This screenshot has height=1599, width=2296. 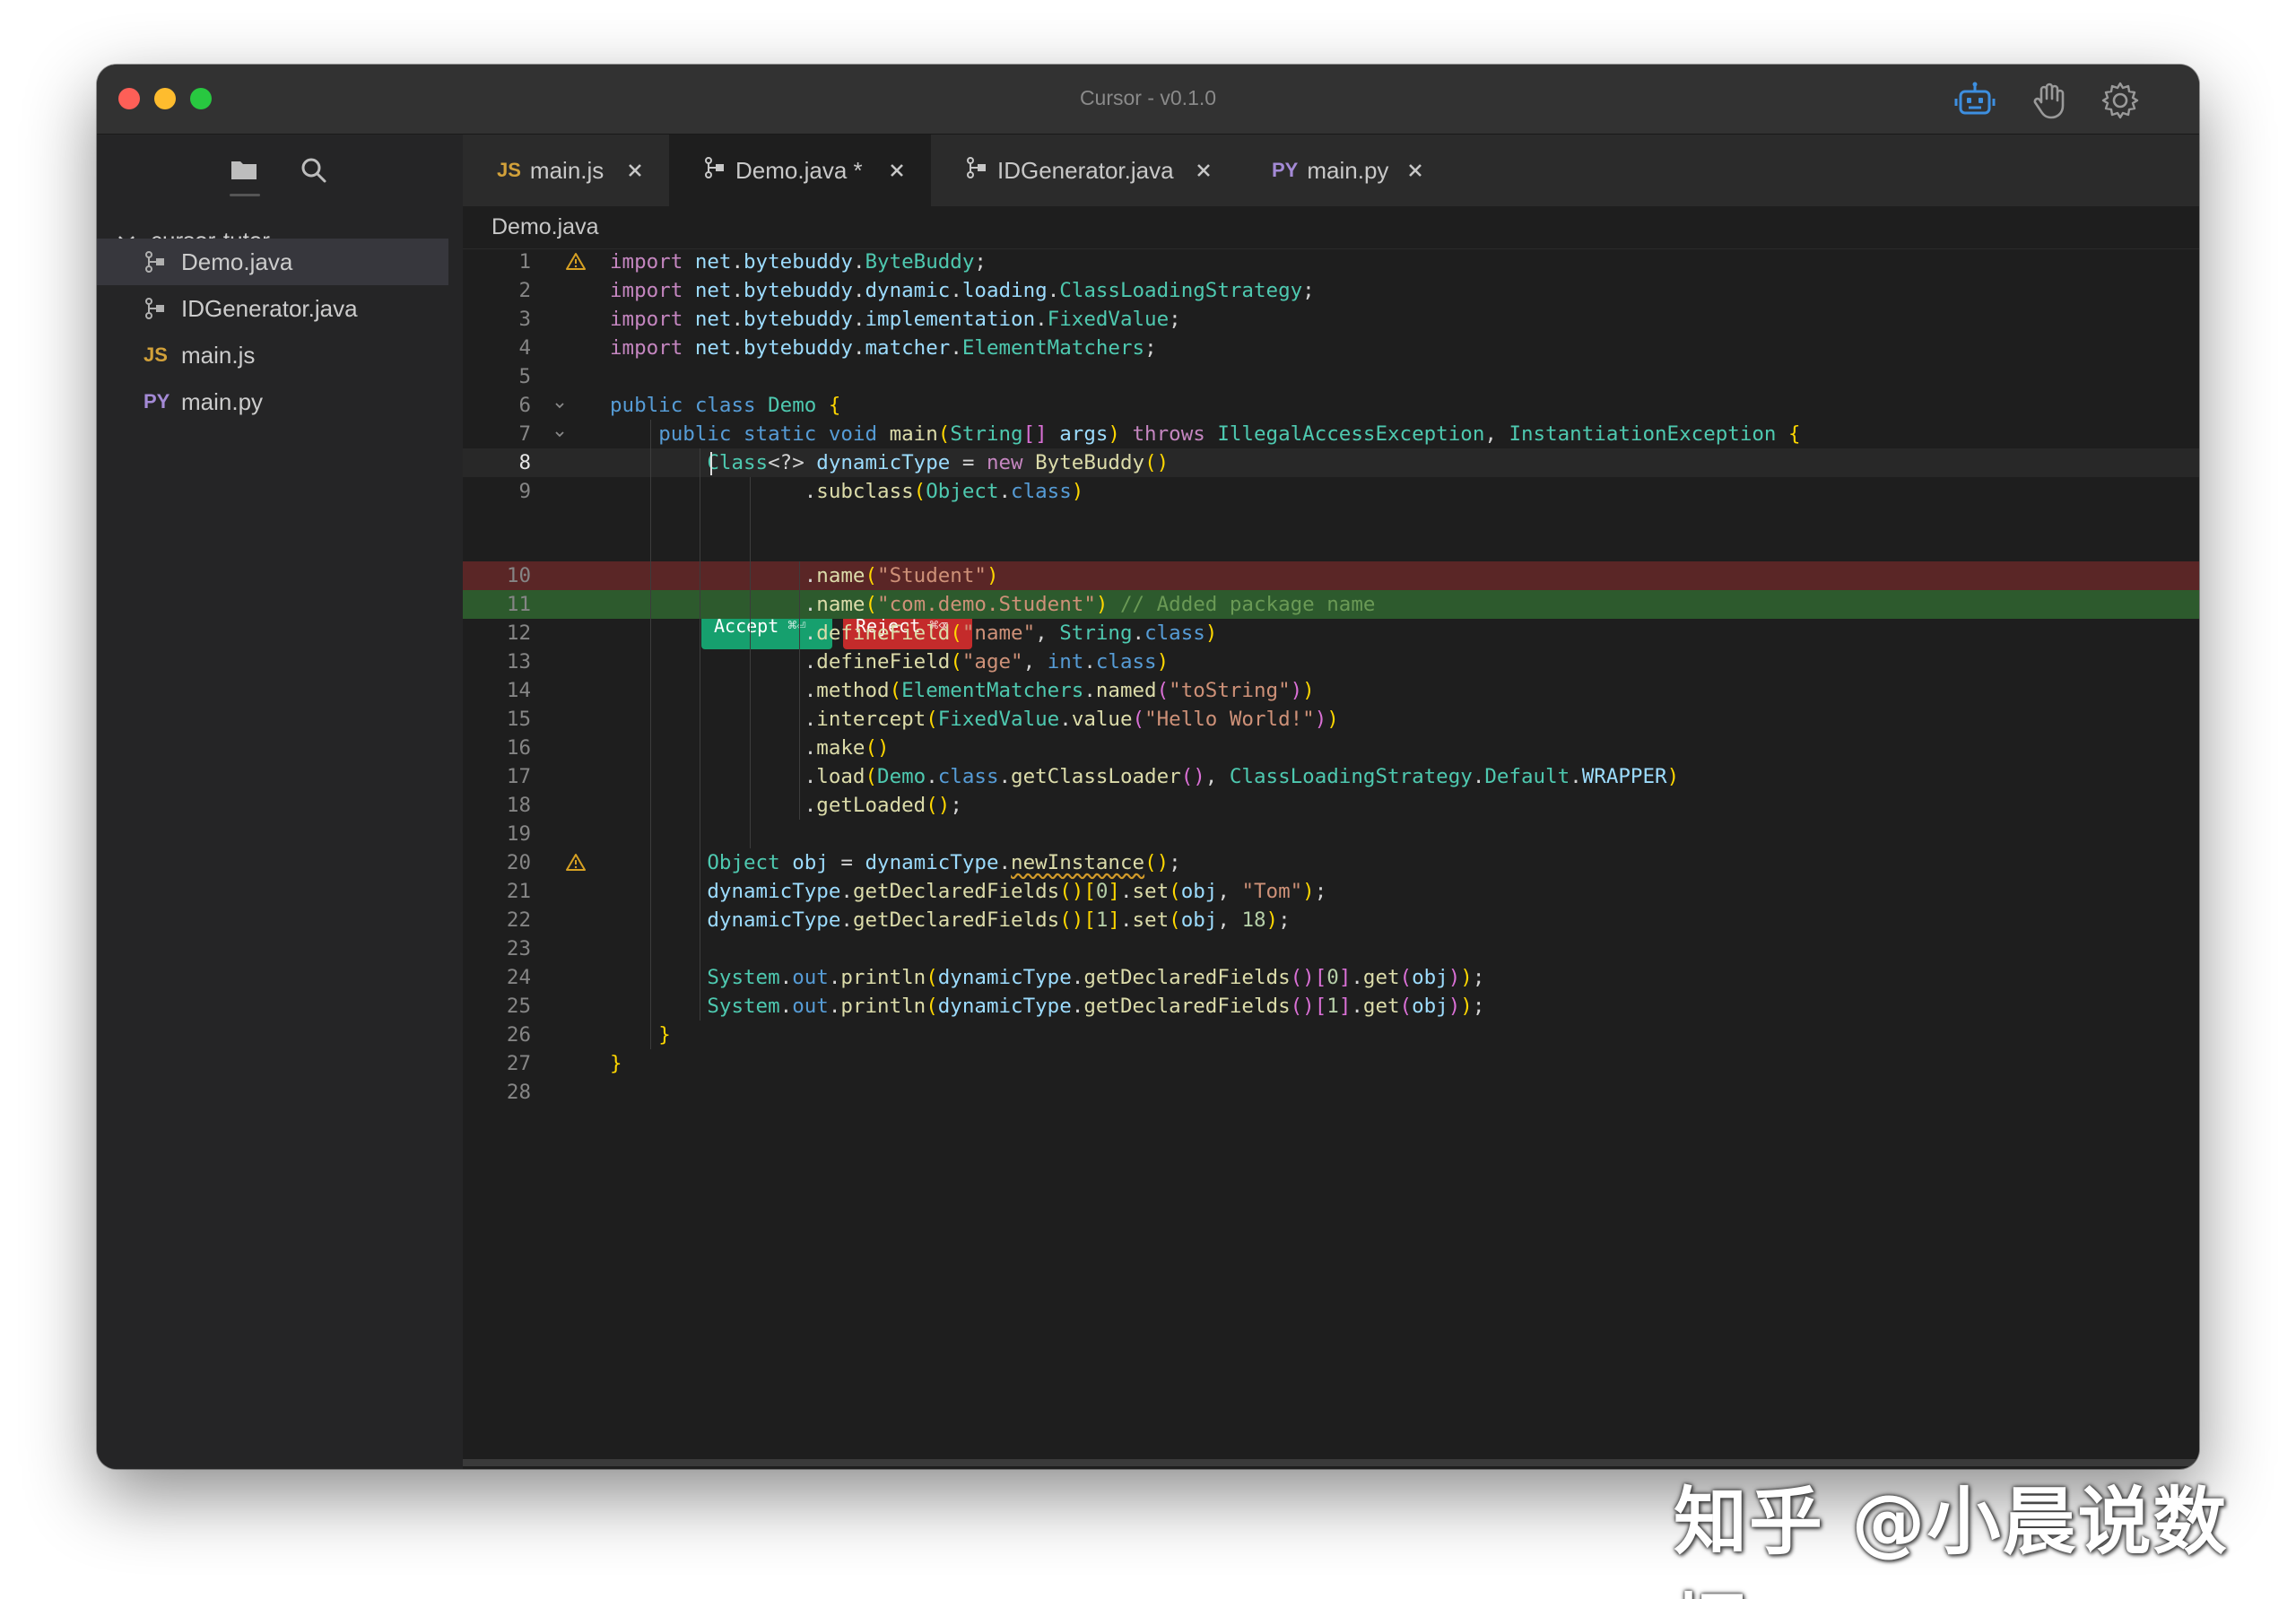 I want to click on file-item-label: main.py, so click(x=222, y=401).